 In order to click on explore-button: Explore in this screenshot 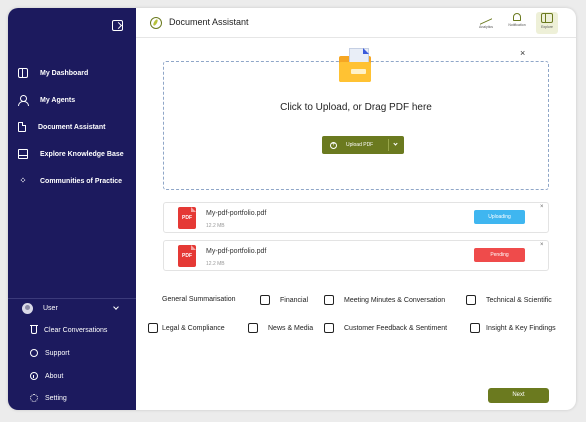, I will do `click(547, 23)`.